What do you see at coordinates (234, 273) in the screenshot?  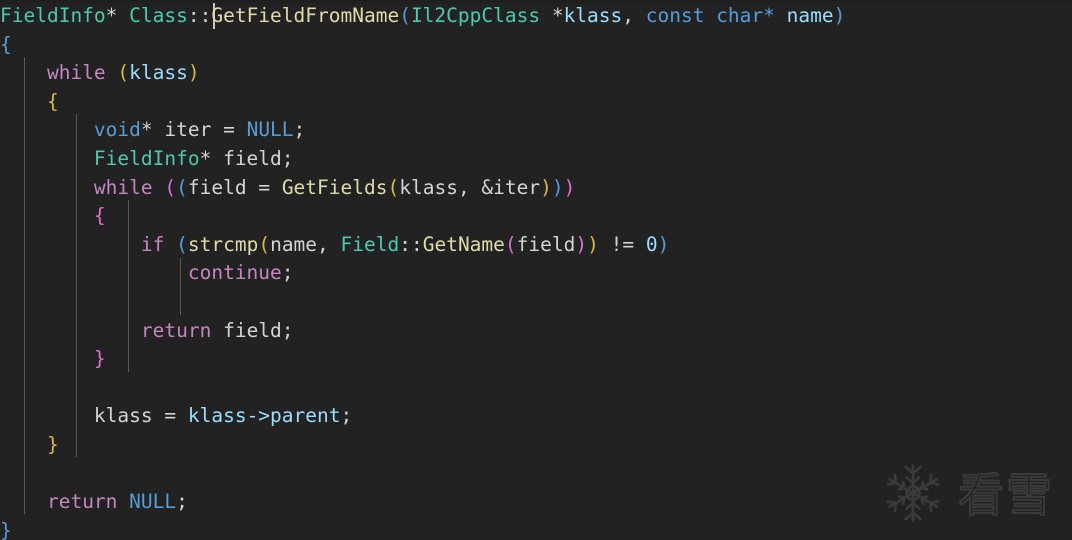 I see `token-control-keyword: continue` at bounding box center [234, 273].